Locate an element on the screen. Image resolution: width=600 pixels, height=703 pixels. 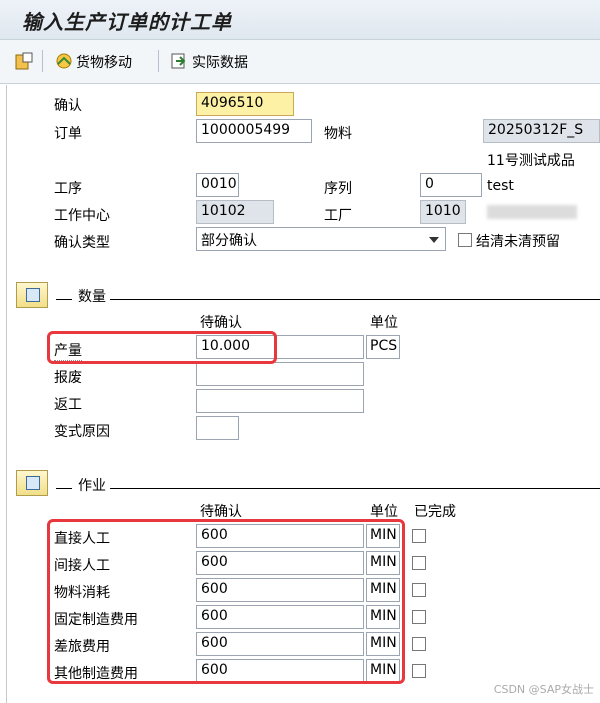
scrap-label: 报废 is located at coordinates (68, 378).